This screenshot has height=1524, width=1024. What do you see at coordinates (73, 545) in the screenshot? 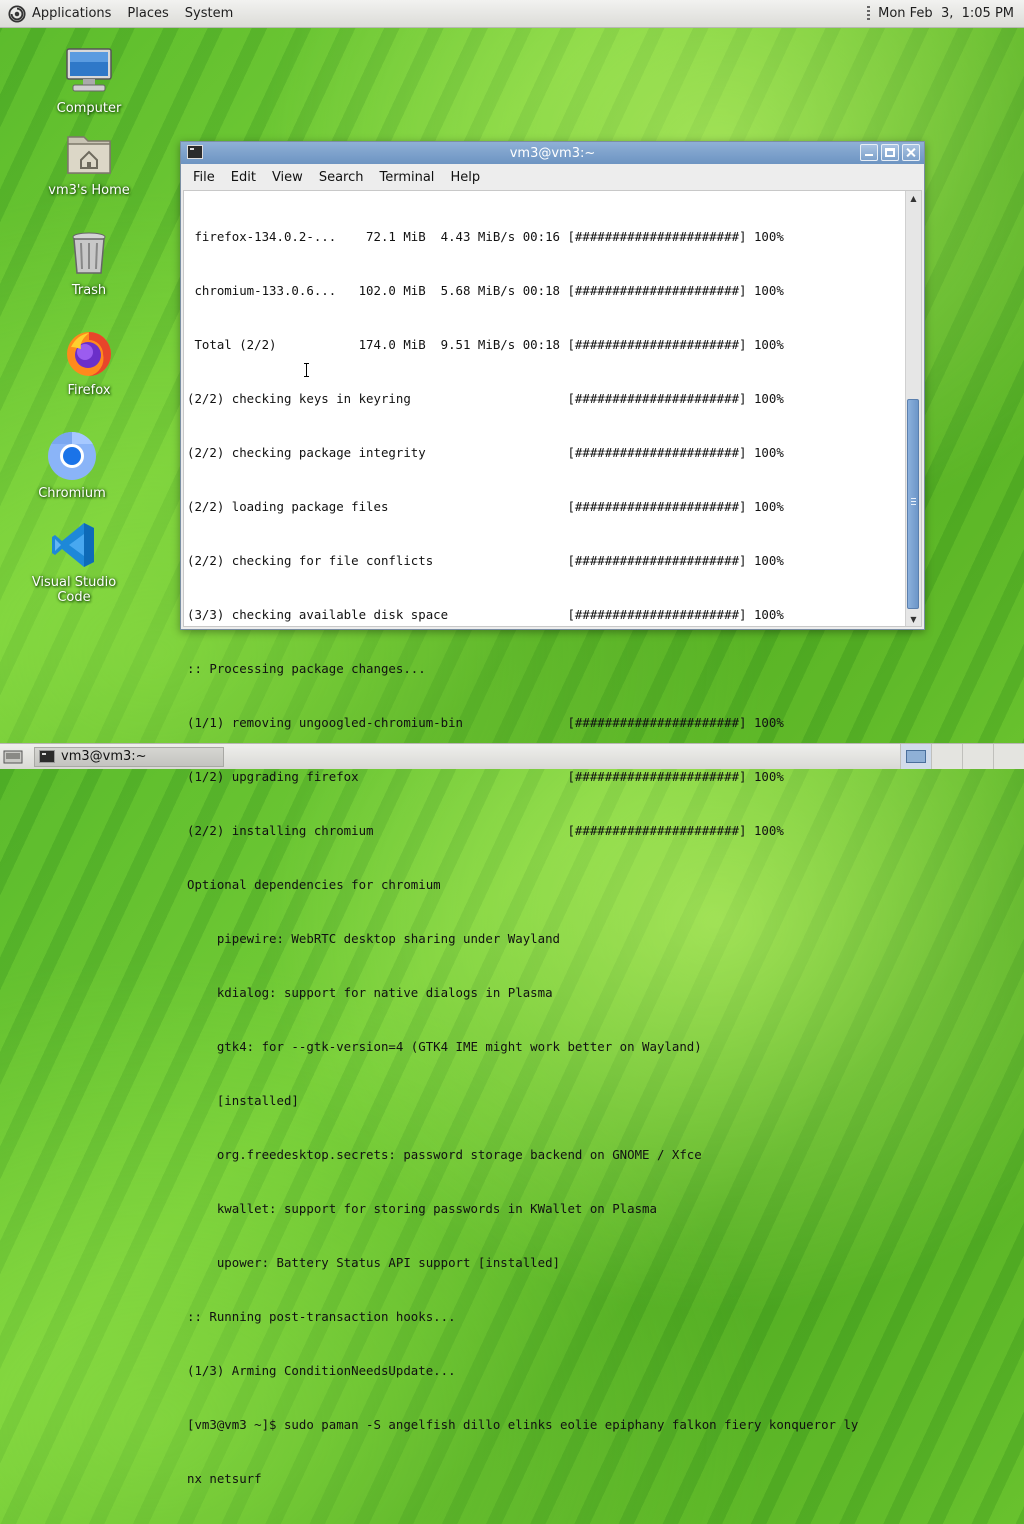
I see `vscode-icon` at bounding box center [73, 545].